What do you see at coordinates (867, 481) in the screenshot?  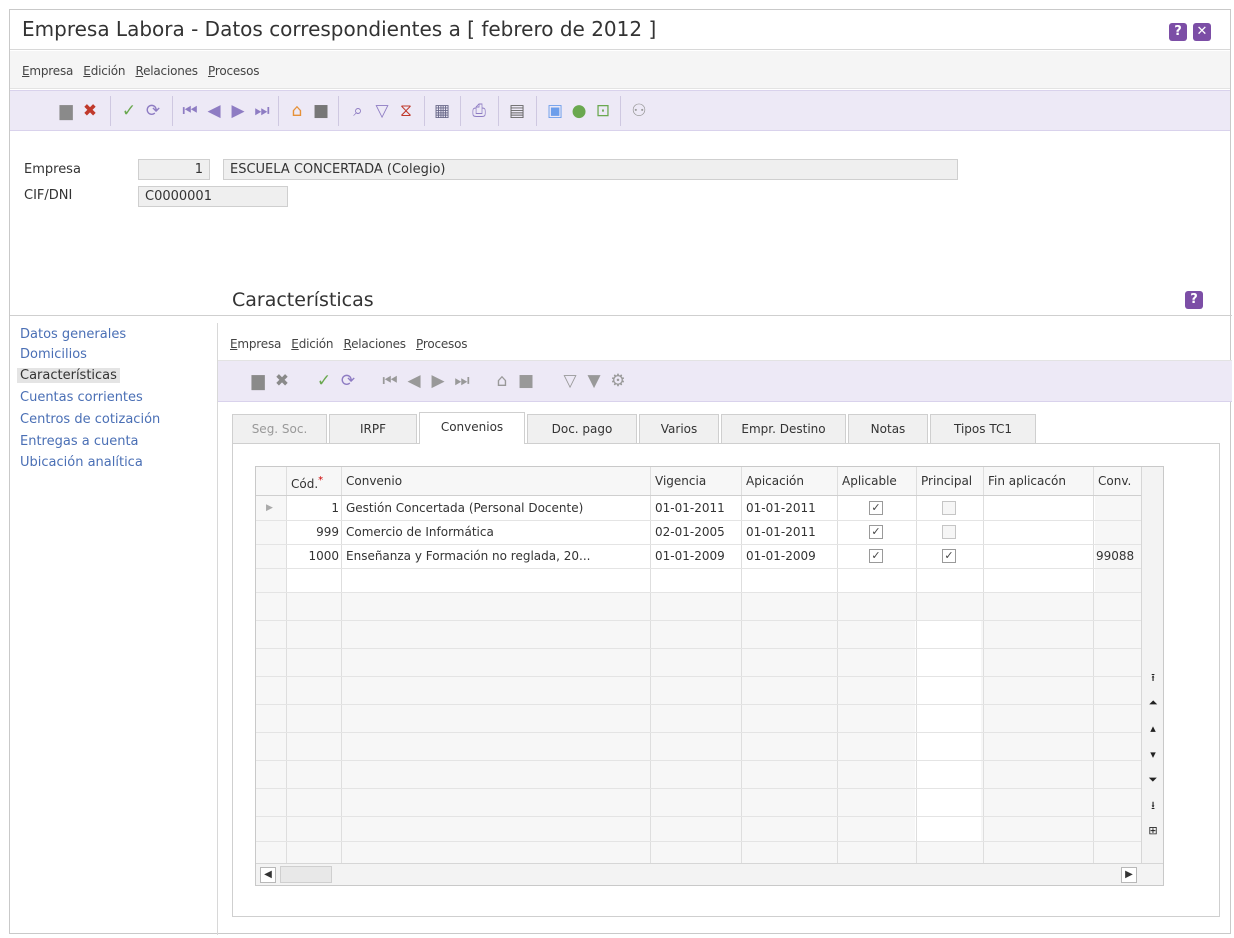 I see `col-header-aplicable: Aplicable` at bounding box center [867, 481].